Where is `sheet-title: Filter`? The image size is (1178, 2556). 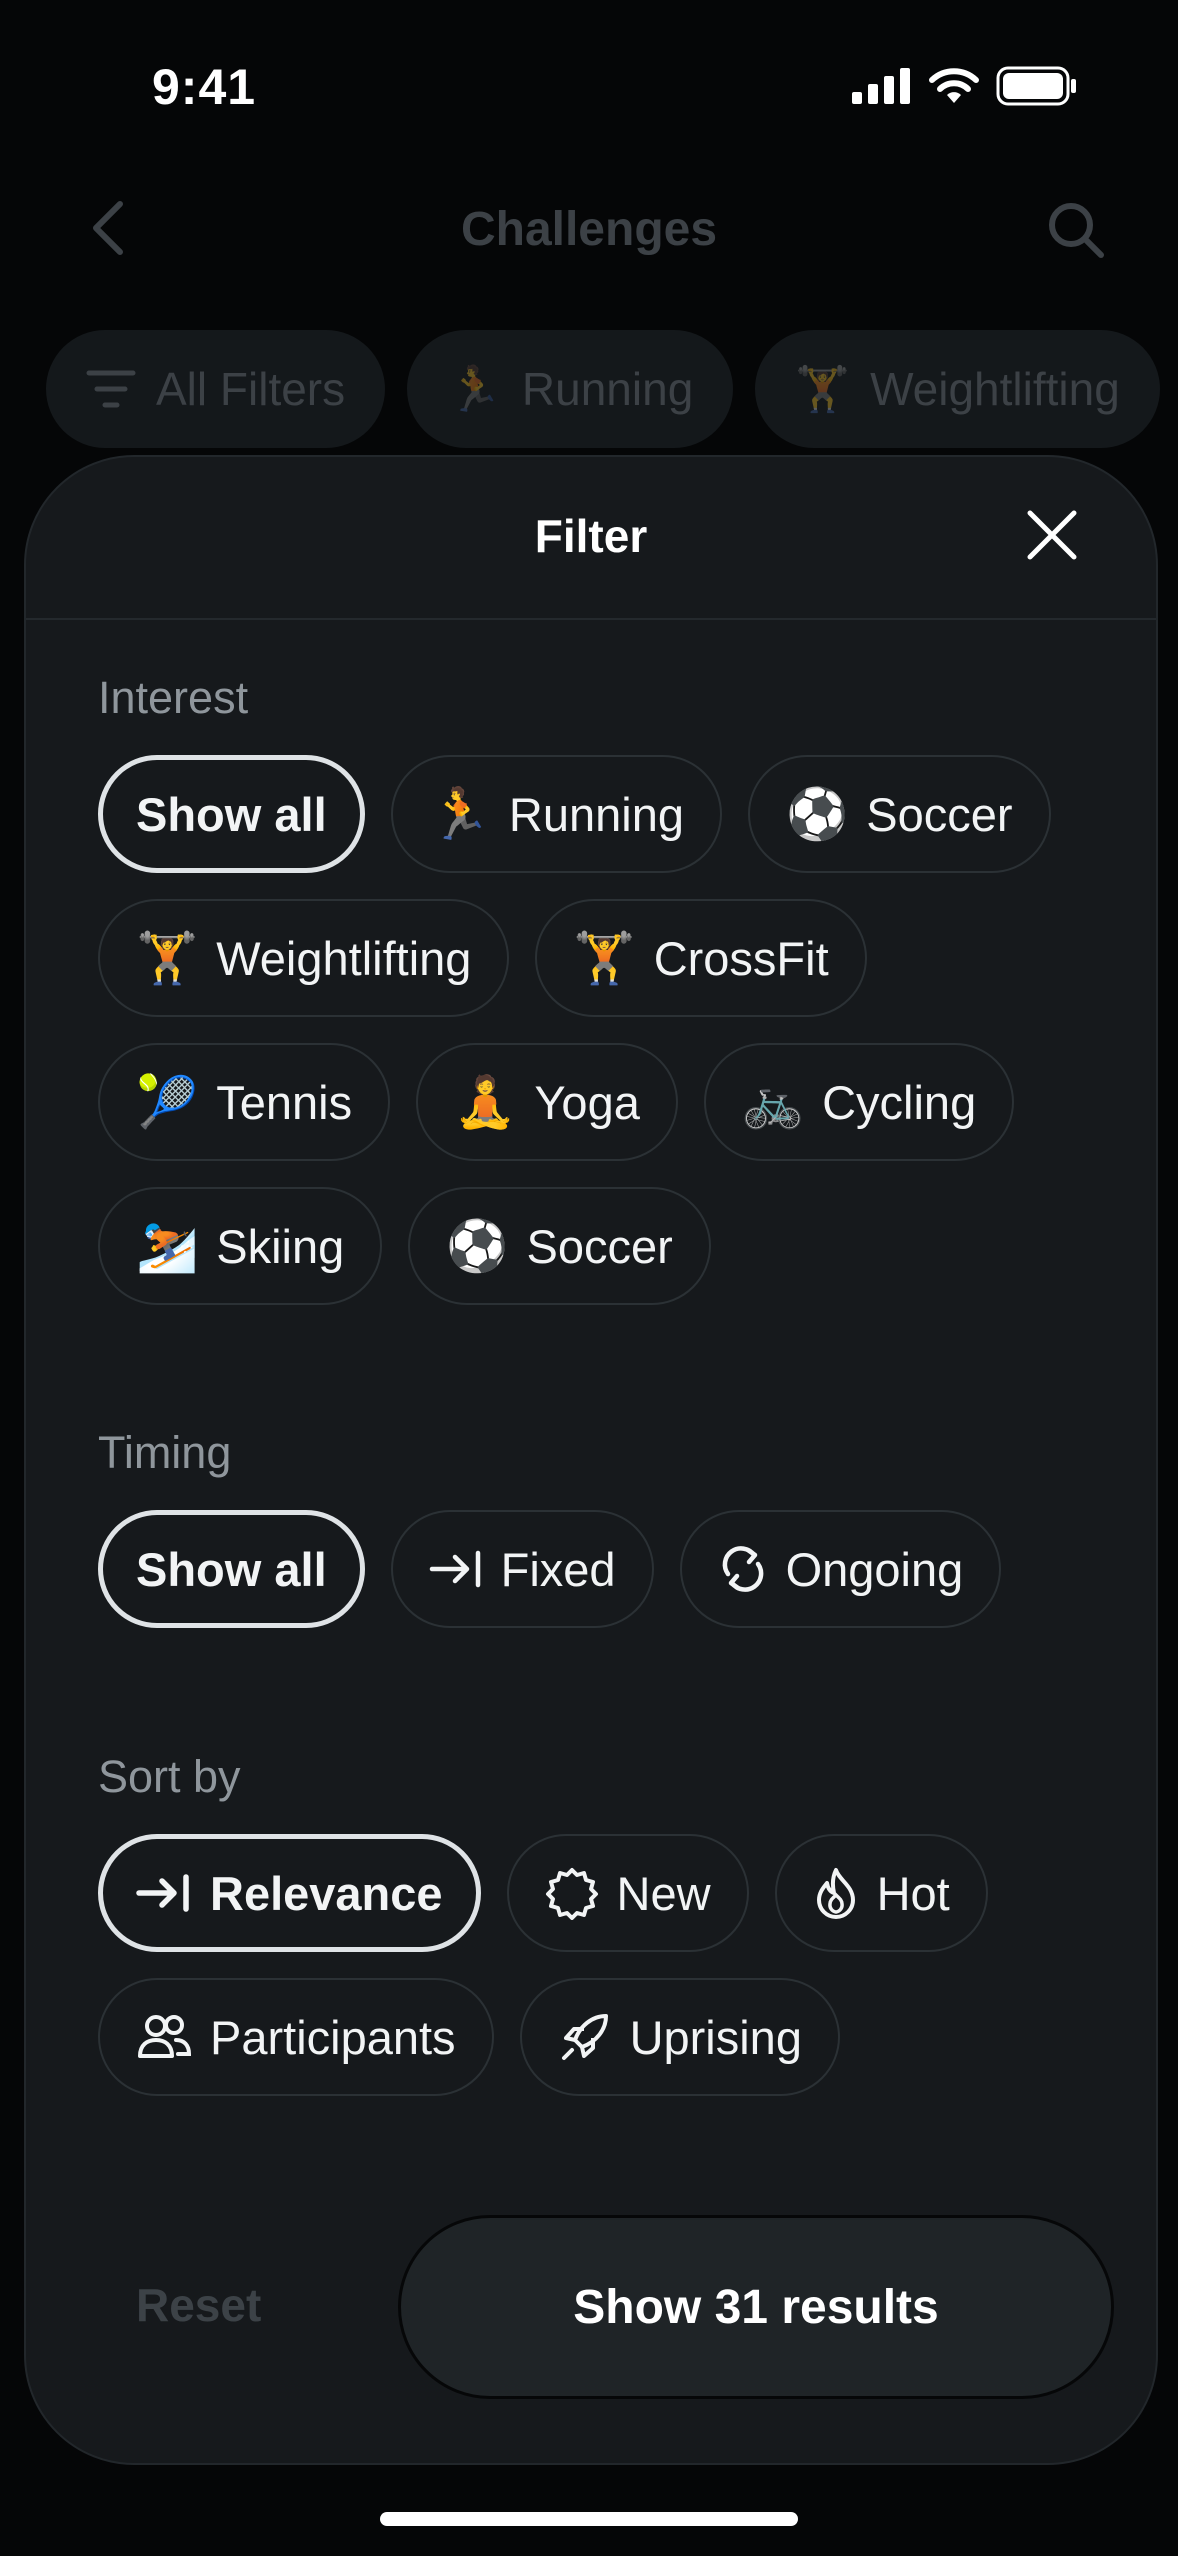
sheet-title: Filter is located at coordinates (591, 536).